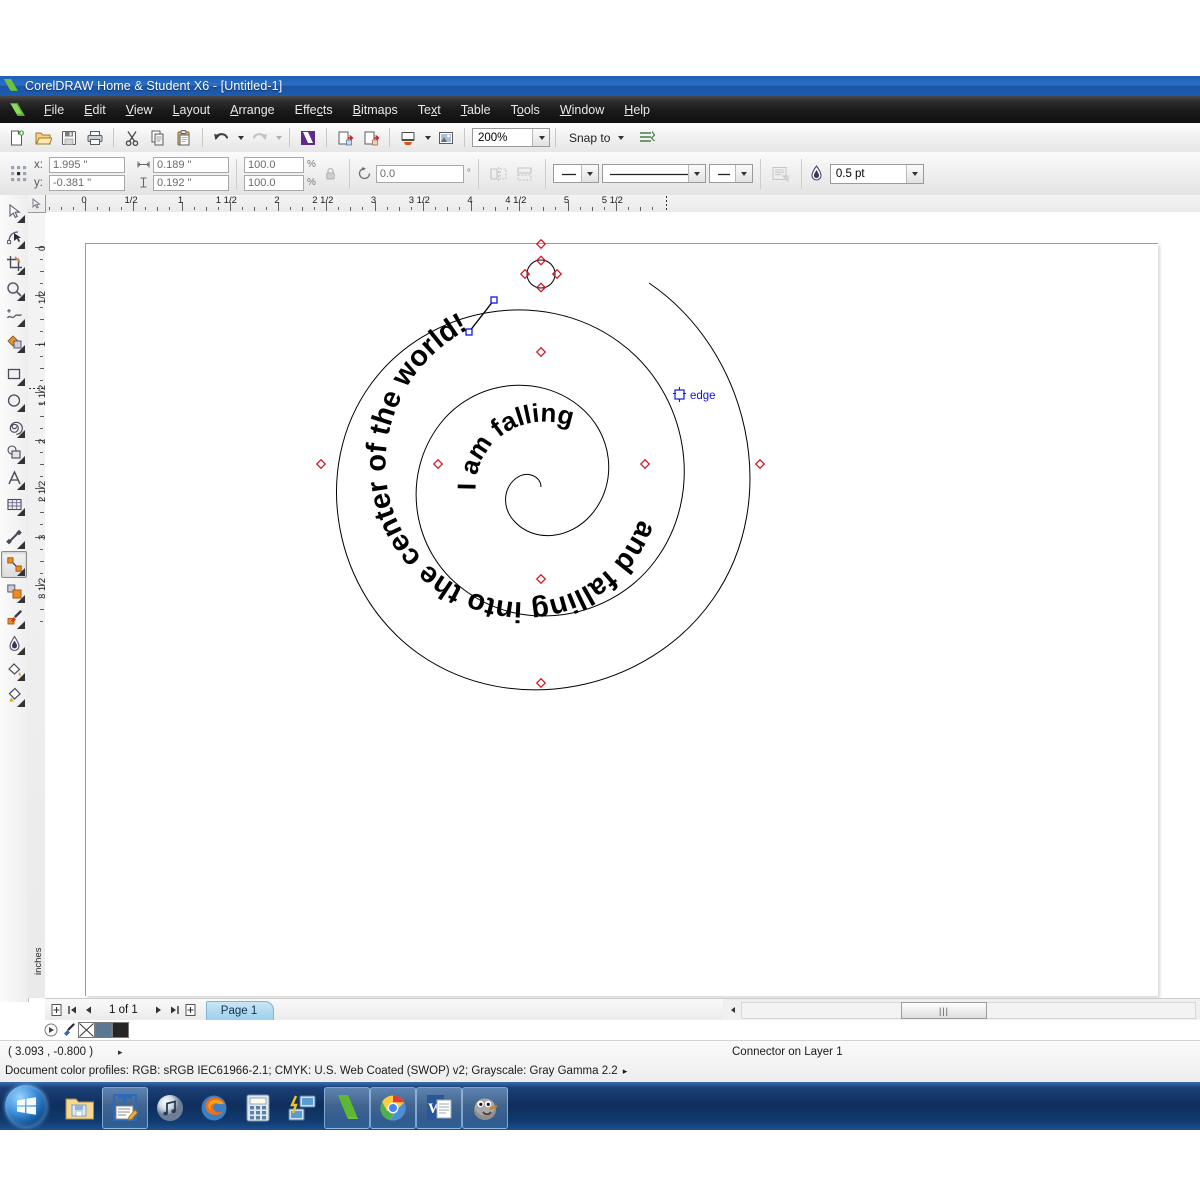  Describe the element at coordinates (86, 164) in the screenshot. I see `x-position-field: 1.995 "` at that location.